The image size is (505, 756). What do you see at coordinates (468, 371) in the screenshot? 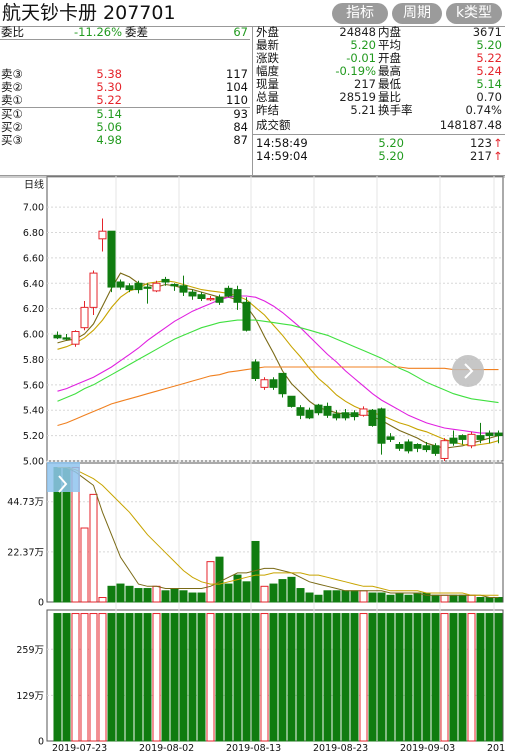
I see `next-page-button` at bounding box center [468, 371].